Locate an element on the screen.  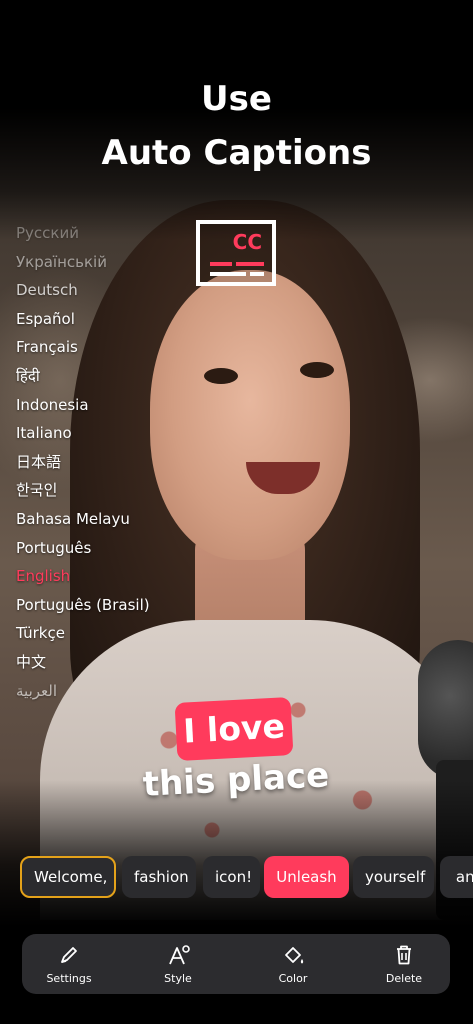
language-item: Português (Brasil) is located at coordinates (116, 605).